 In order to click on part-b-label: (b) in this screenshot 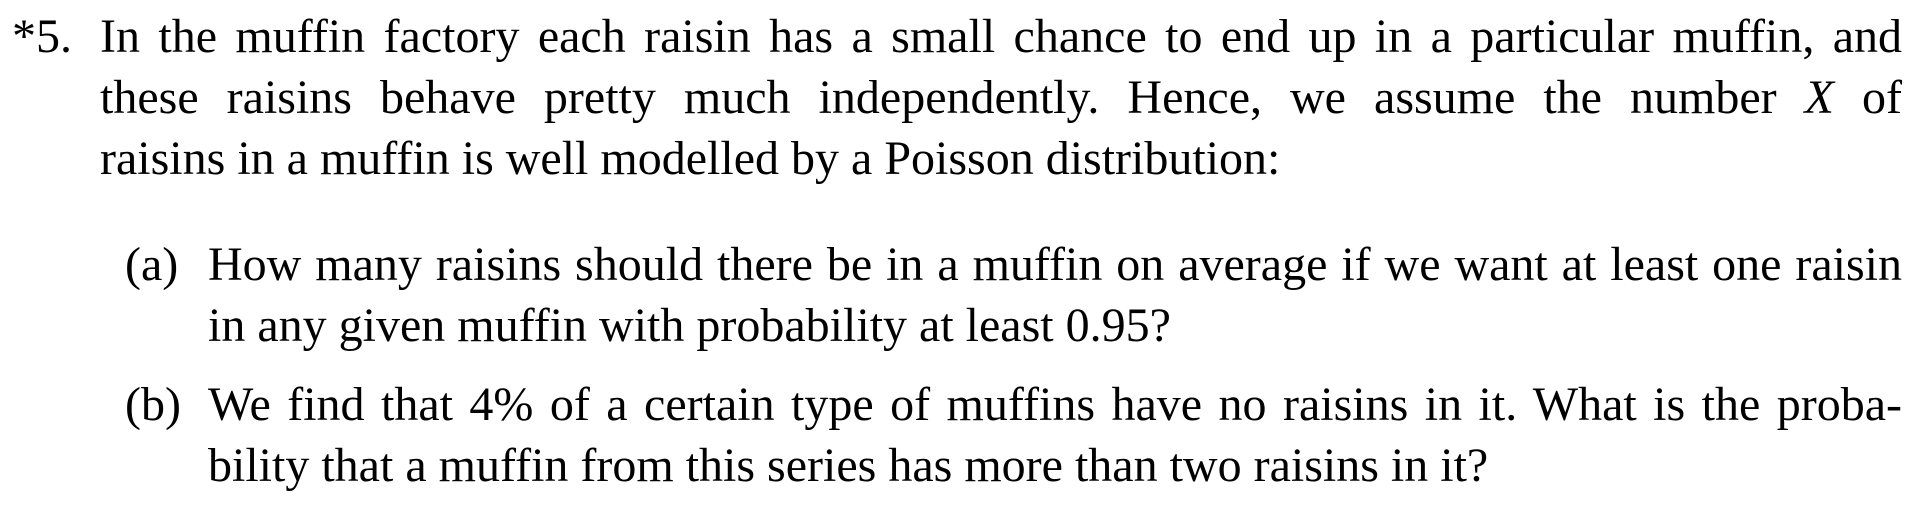, I will do `click(153, 404)`.